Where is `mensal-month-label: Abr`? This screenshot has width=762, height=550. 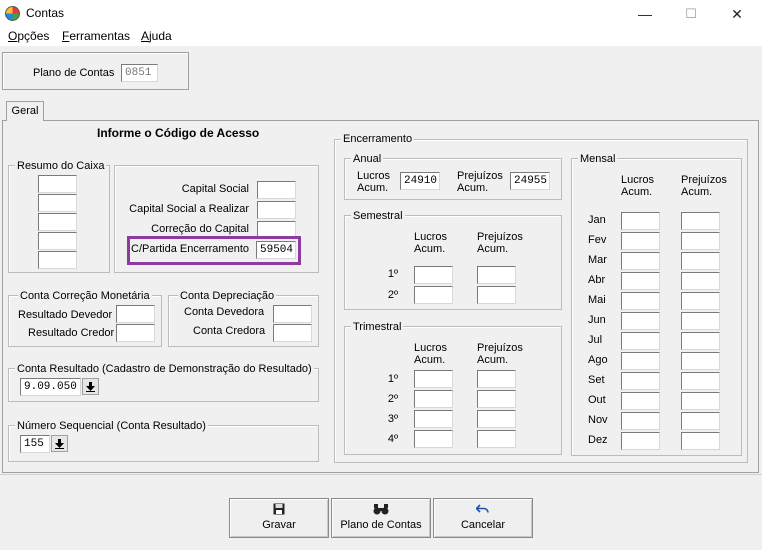 mensal-month-label: Abr is located at coordinates (597, 280).